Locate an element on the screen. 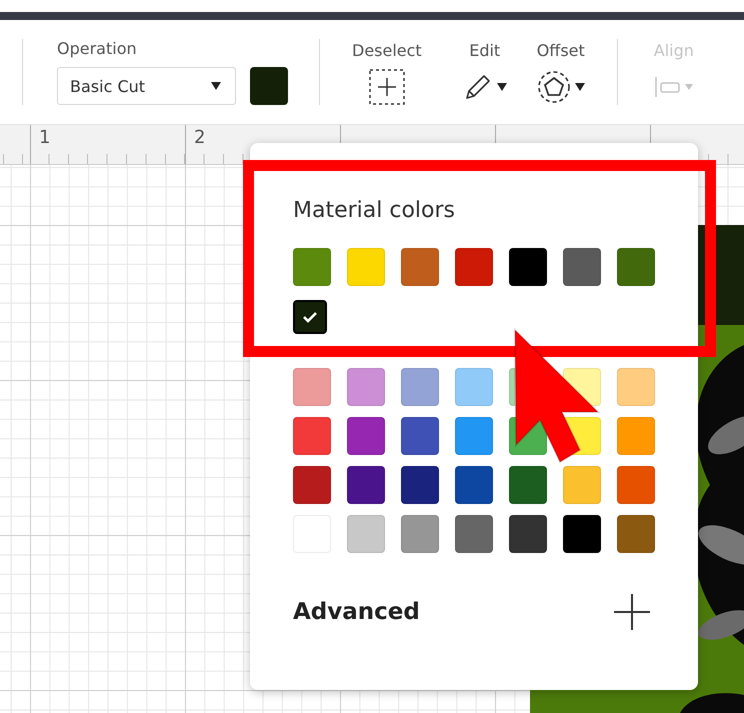 Image resolution: width=744 pixels, height=713 pixels. tool-label: Operation is located at coordinates (97, 48).